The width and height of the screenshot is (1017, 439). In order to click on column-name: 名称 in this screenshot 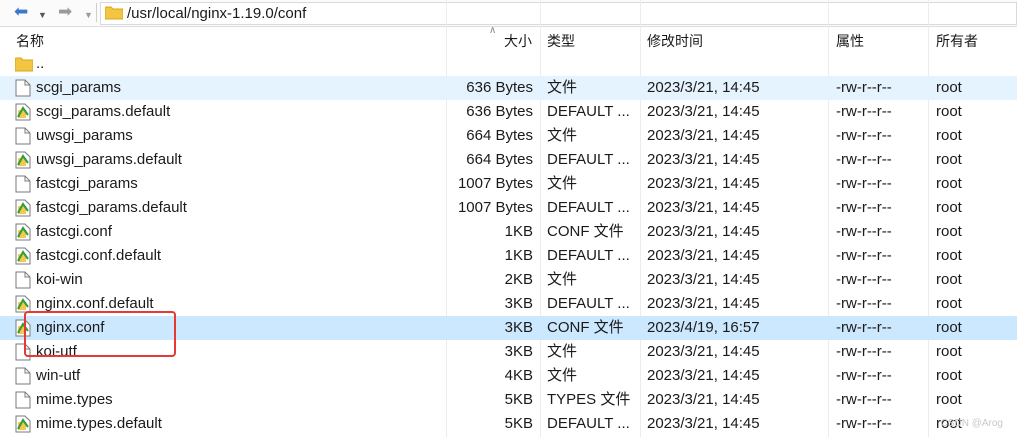, I will do `click(30, 41)`.